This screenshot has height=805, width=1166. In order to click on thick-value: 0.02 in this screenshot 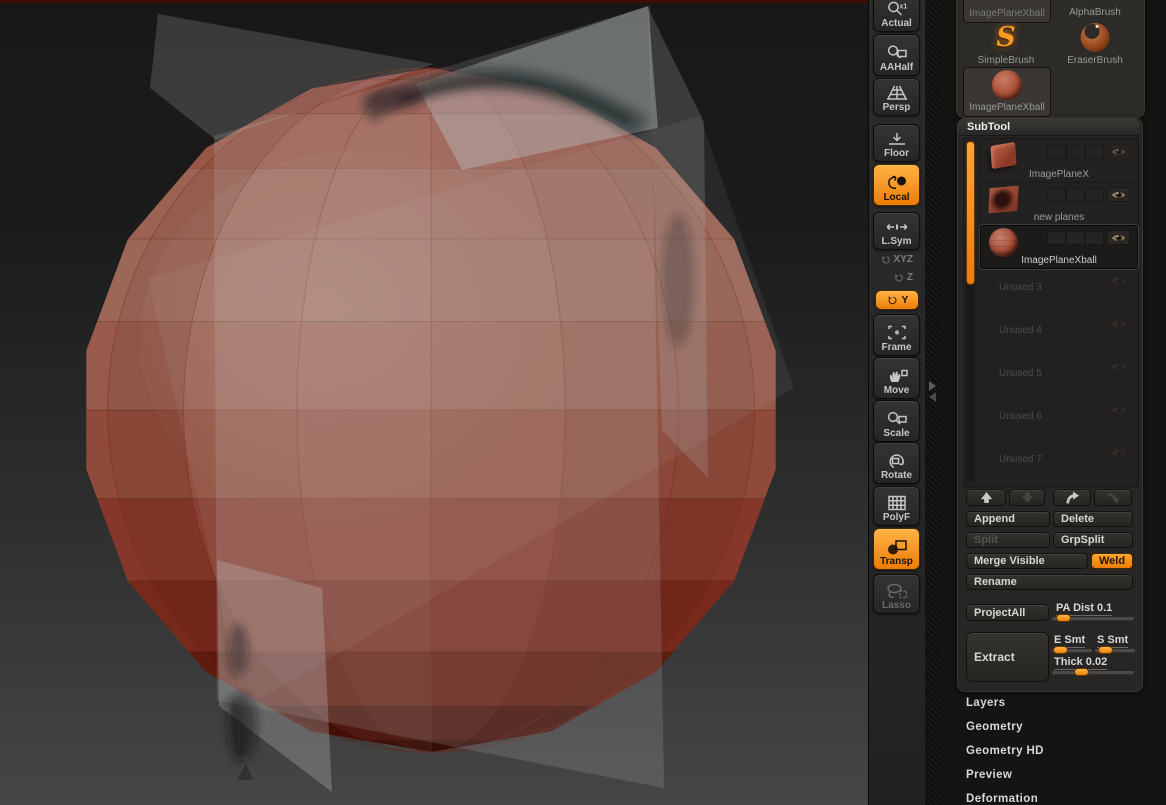, I will do `click(1096, 662)`.